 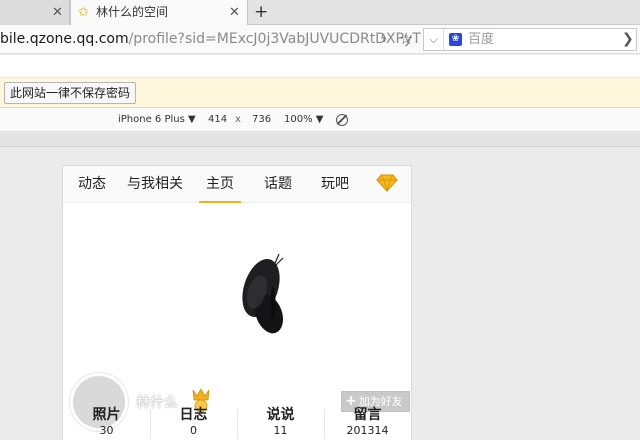 I want to click on lightning-icon: ϟ, so click(x=383, y=38).